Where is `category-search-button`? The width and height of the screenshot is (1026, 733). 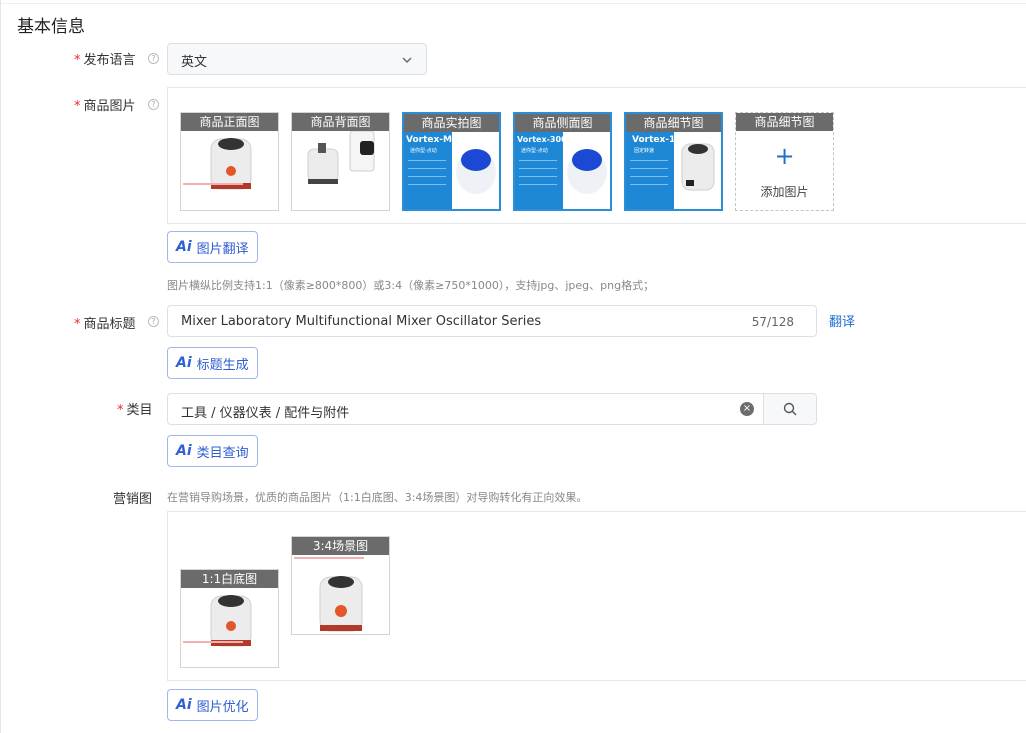
category-search-button is located at coordinates (790, 409).